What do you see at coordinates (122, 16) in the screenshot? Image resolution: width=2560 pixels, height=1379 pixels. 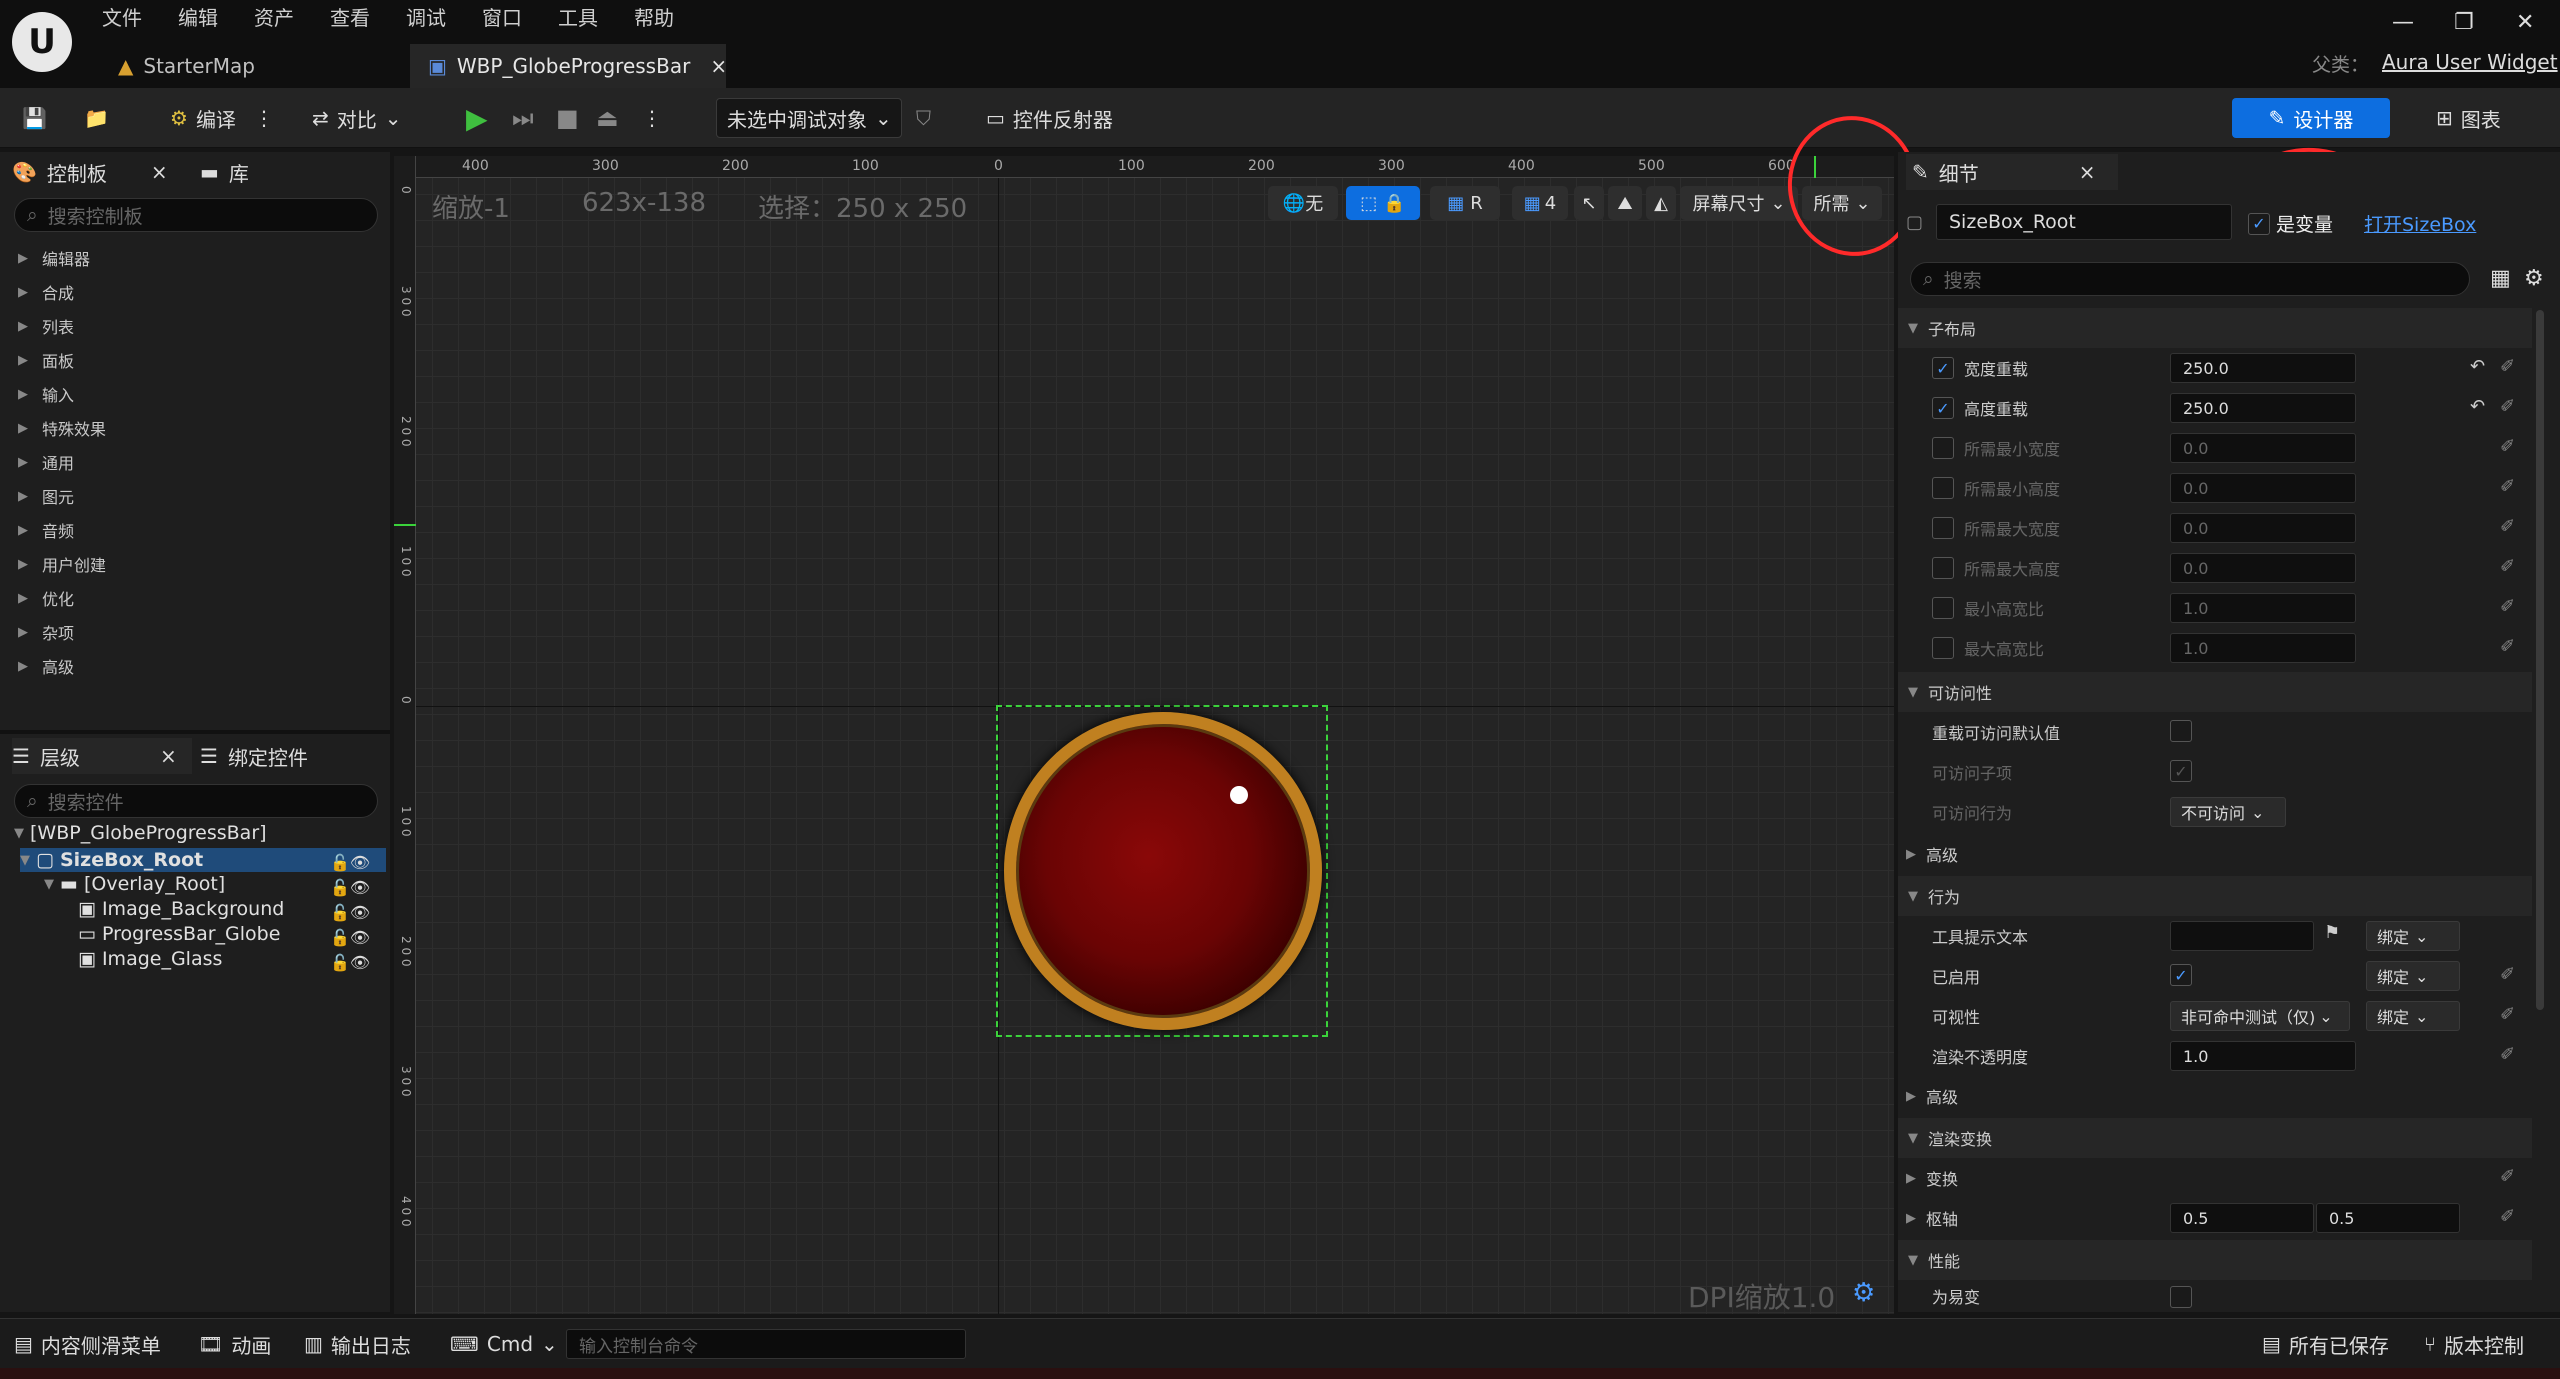 I see `menu-file: 文件` at bounding box center [122, 16].